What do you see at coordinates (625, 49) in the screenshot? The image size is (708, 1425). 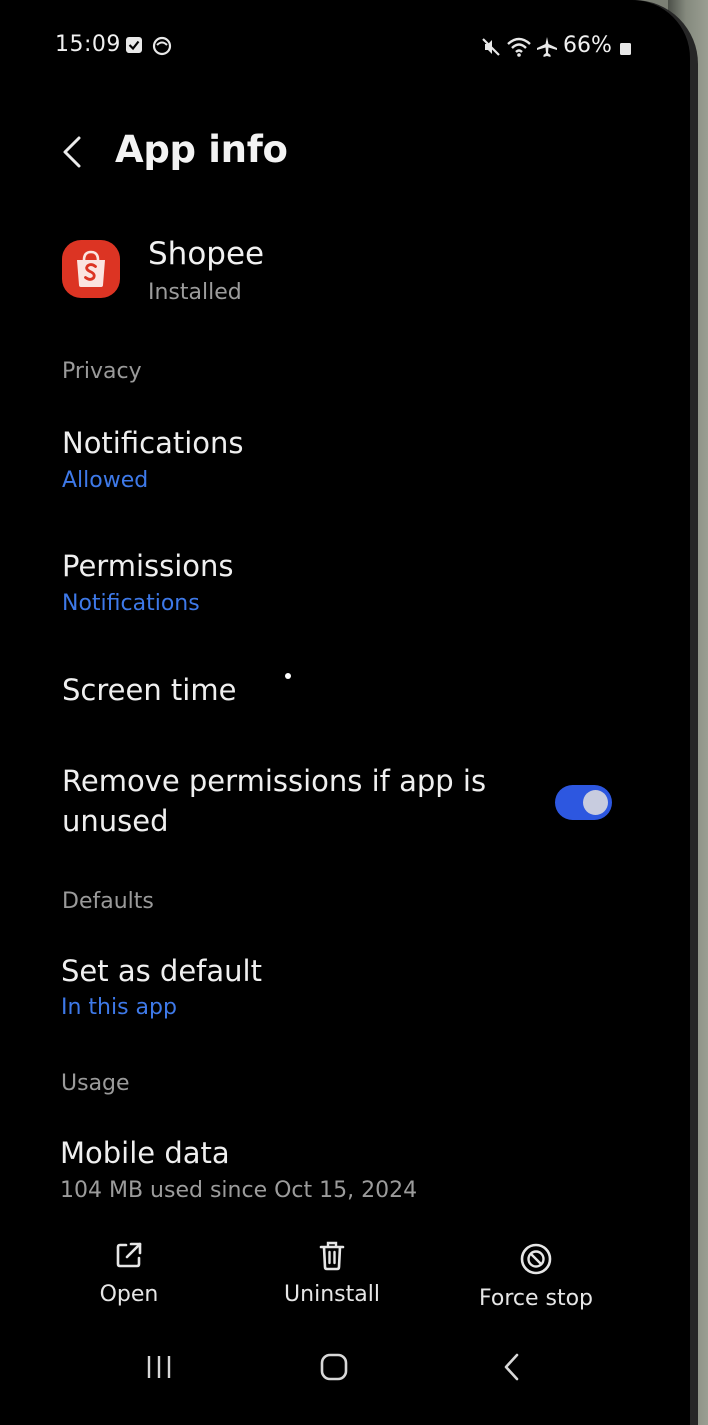 I see `battery-icon` at bounding box center [625, 49].